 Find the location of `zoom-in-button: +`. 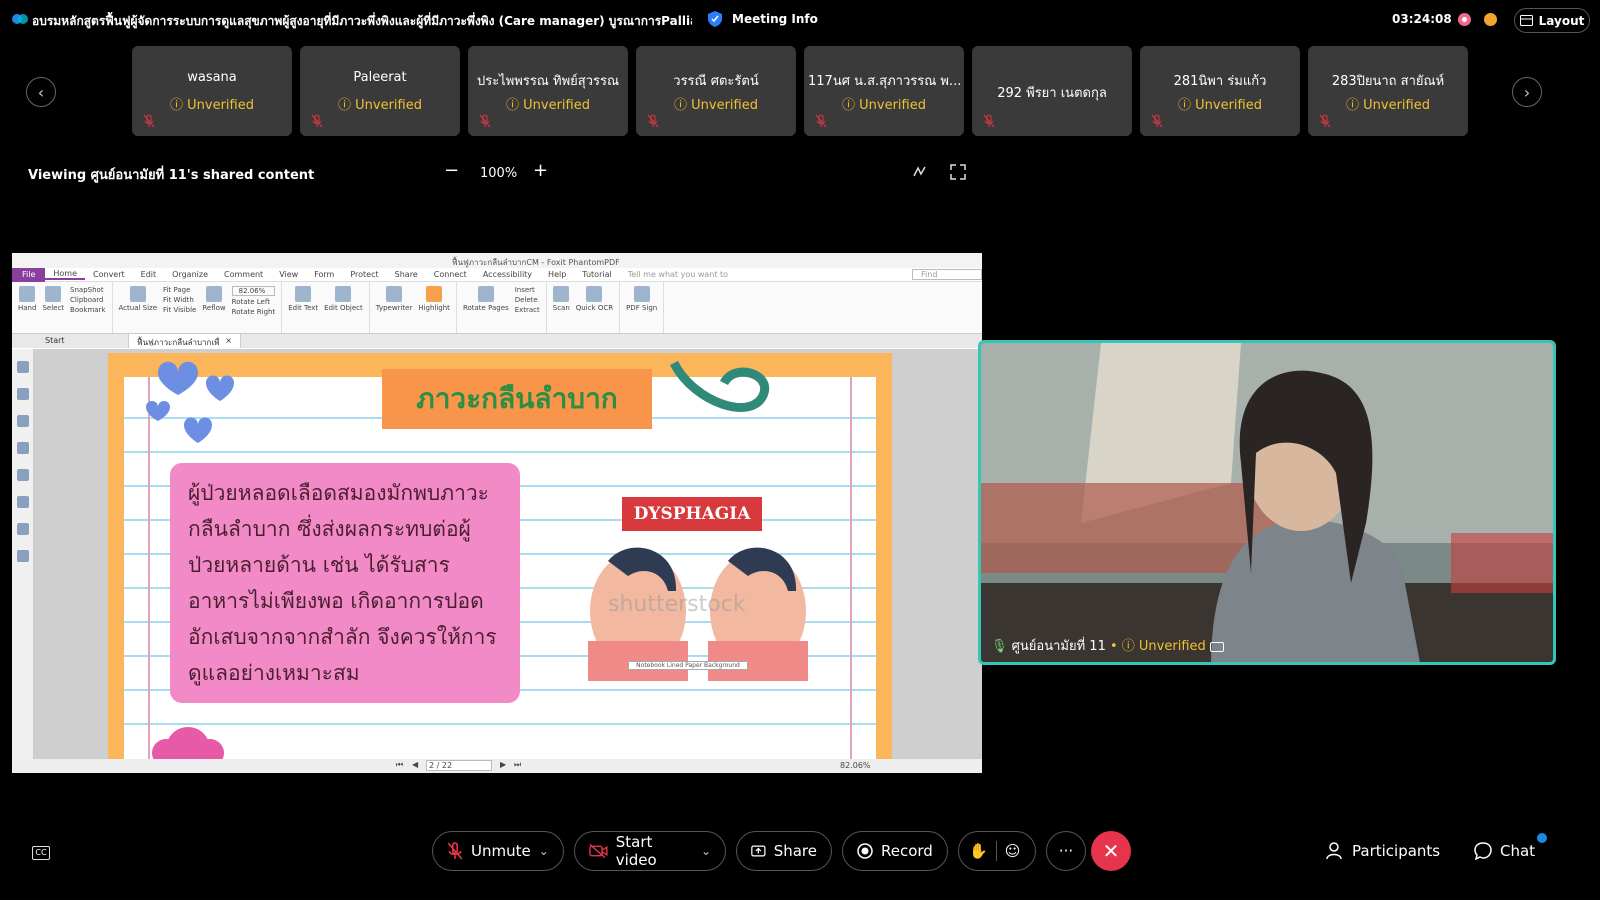

zoom-in-button: + is located at coordinates (540, 170).